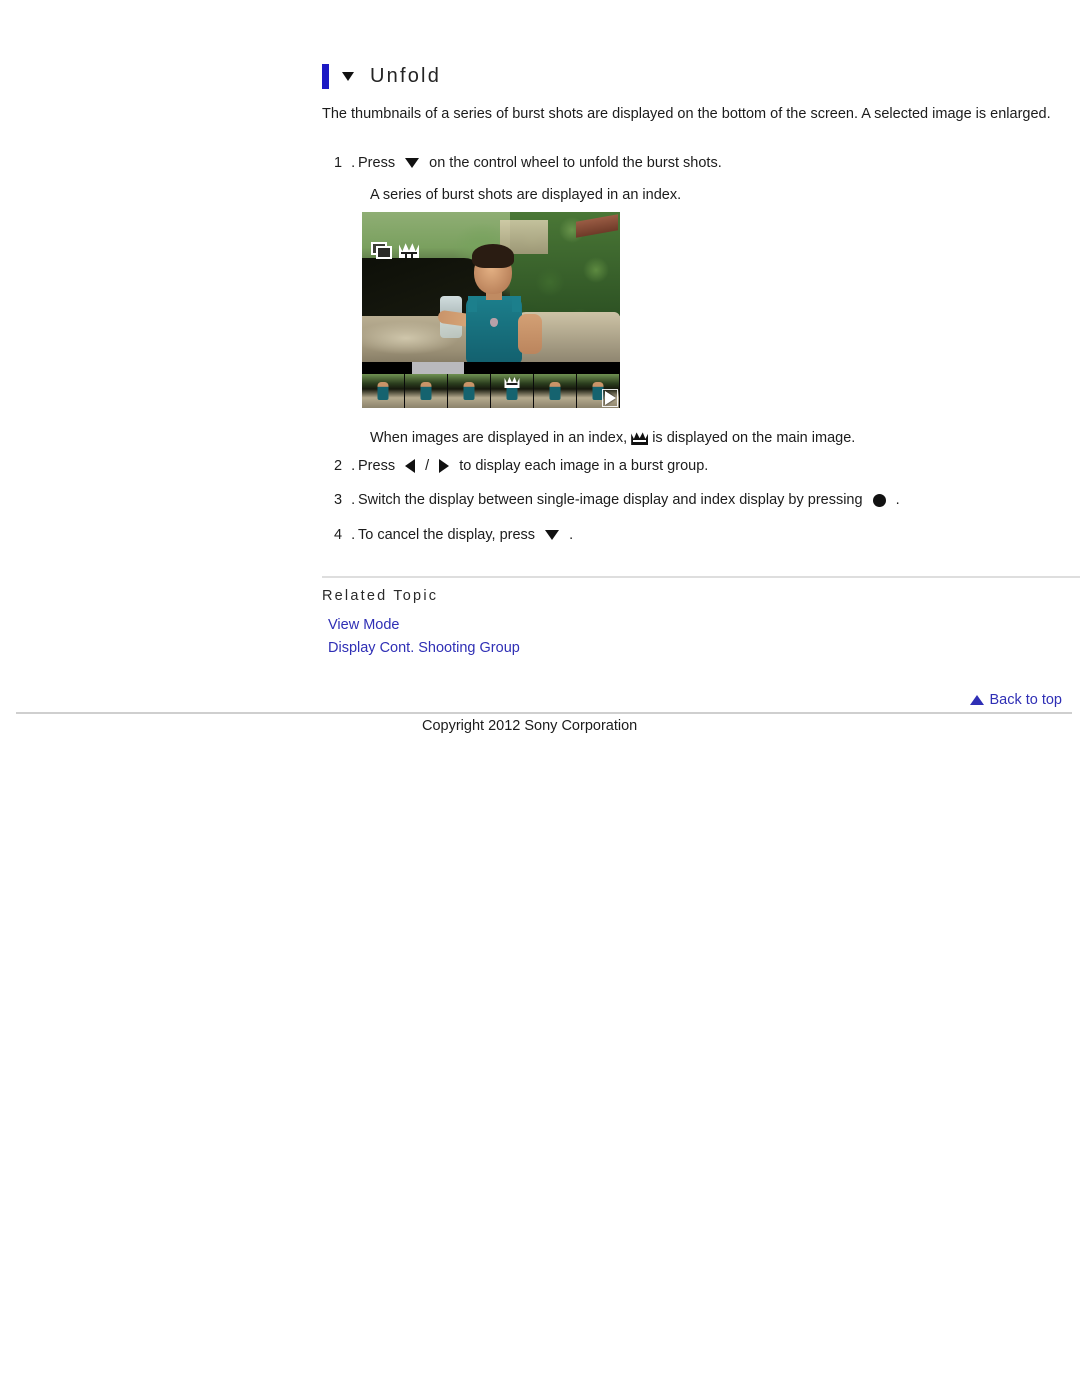  Describe the element at coordinates (977, 700) in the screenshot. I see `triangle-up-icon` at that location.